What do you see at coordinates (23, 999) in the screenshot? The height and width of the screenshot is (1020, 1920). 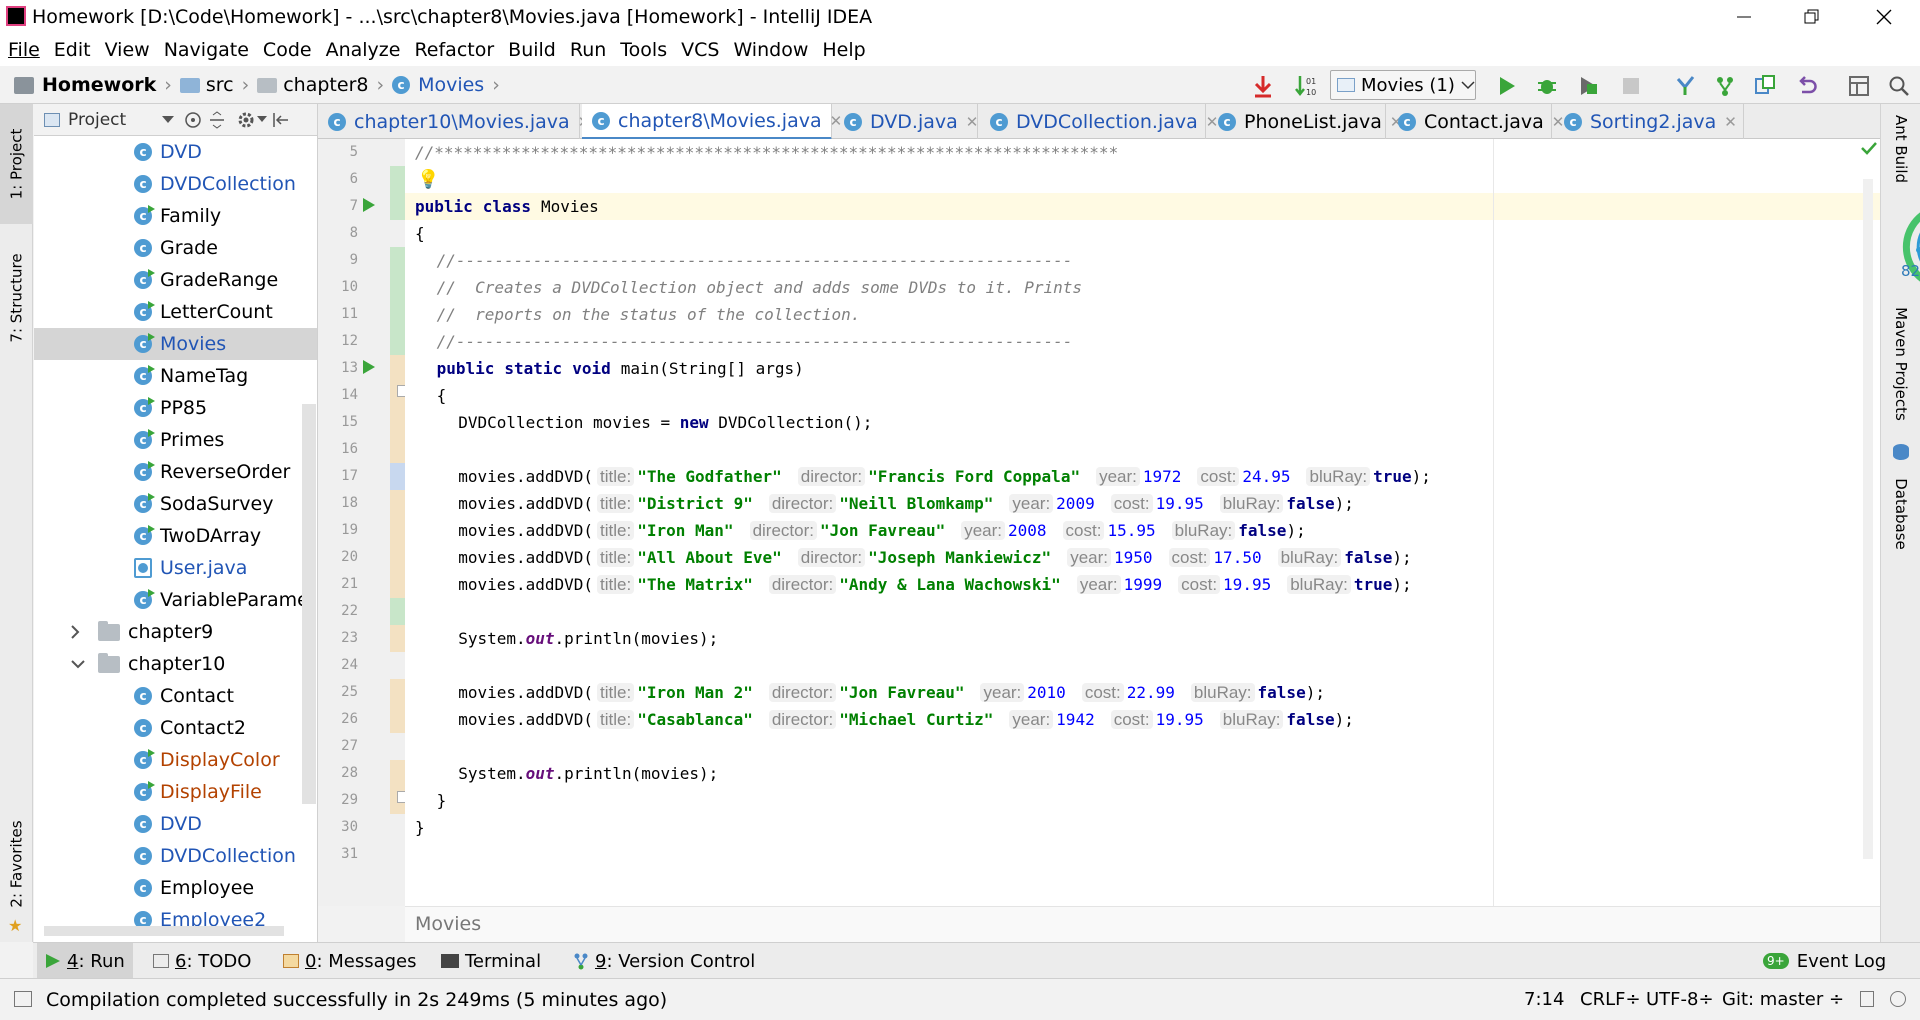 I see `toggle-tool-windows-icon` at bounding box center [23, 999].